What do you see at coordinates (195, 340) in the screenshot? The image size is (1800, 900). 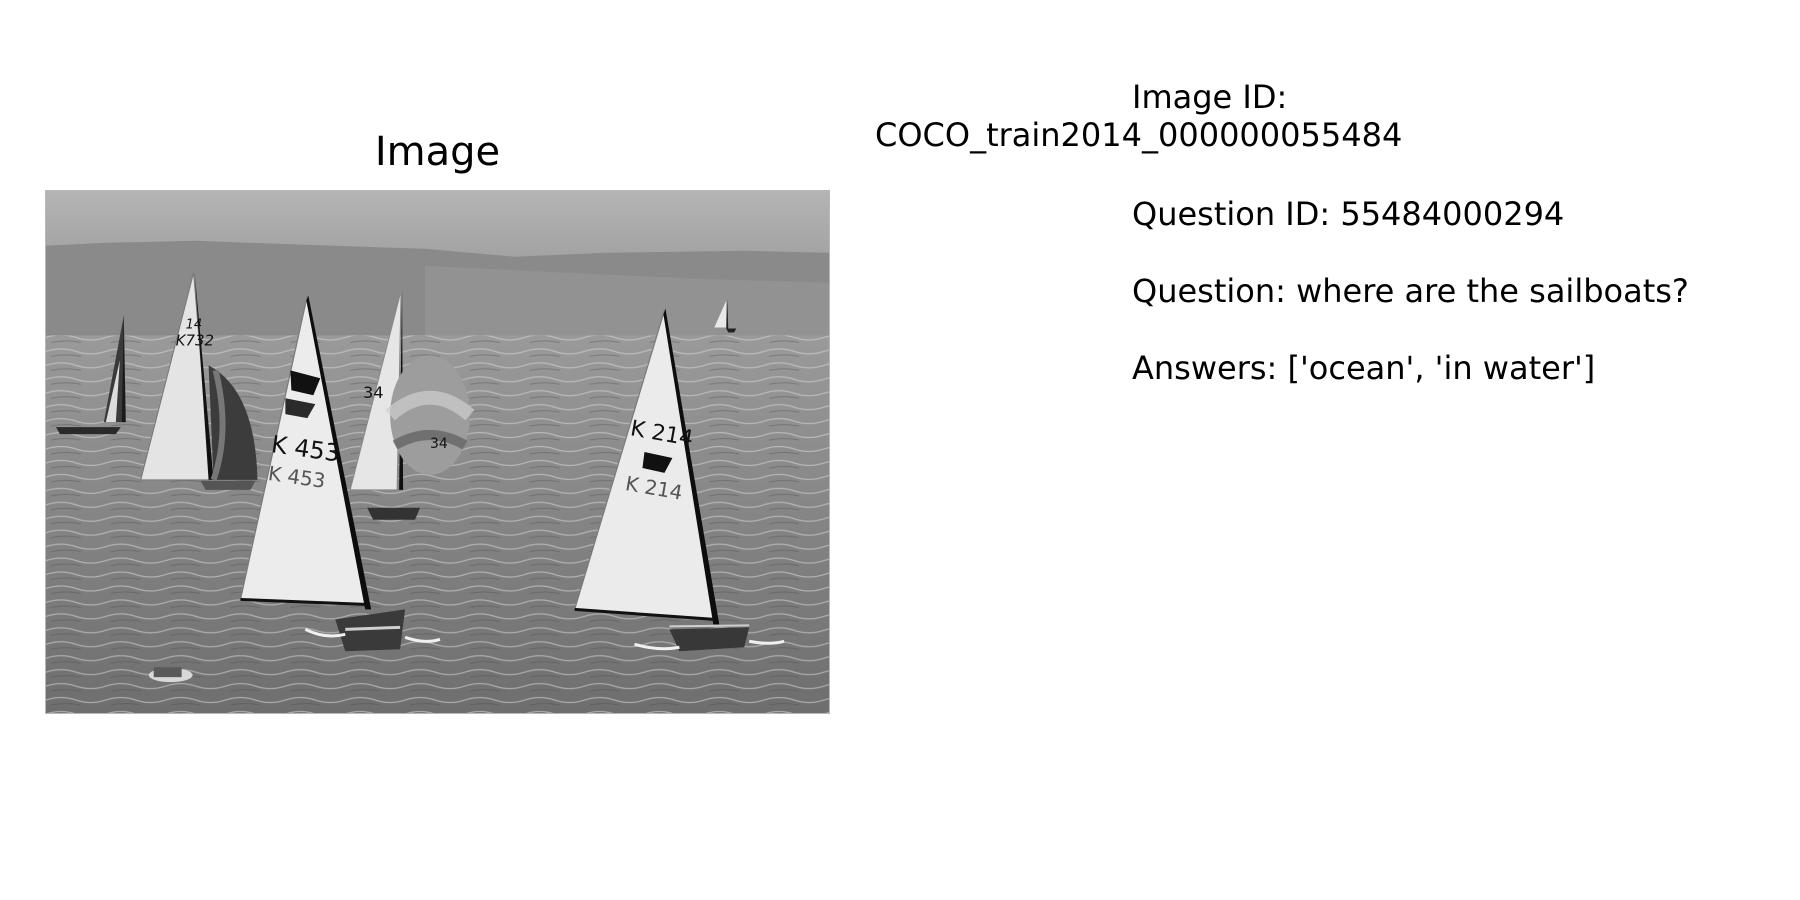 I see `sail-number-k732: K732` at bounding box center [195, 340].